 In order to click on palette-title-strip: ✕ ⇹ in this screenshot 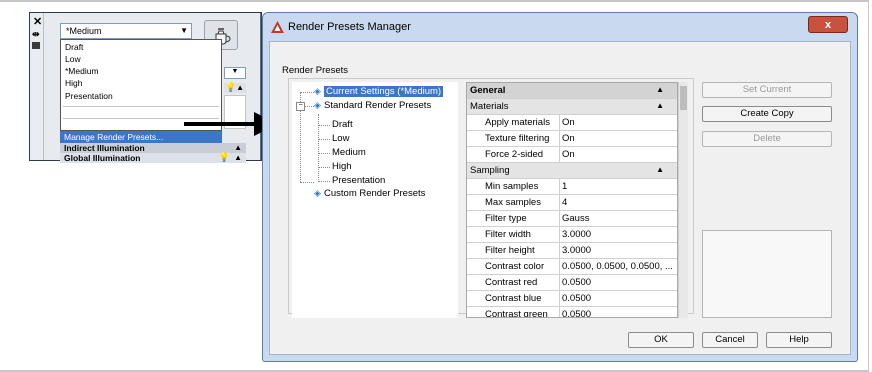, I will do `click(37, 86)`.